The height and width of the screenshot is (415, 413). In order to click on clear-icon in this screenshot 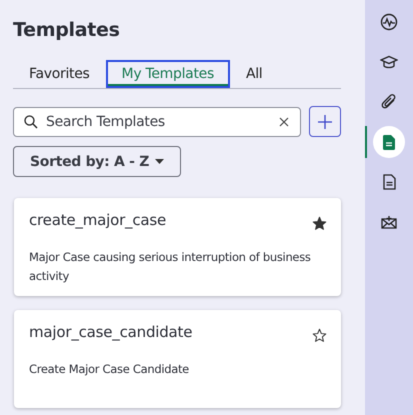, I will do `click(284, 121)`.